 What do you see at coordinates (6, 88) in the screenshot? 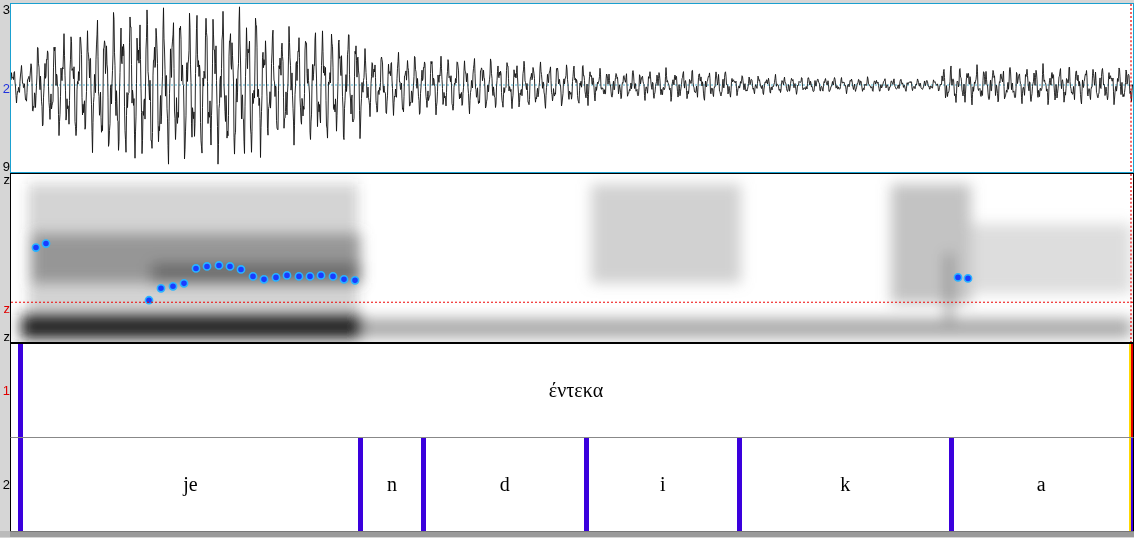
I see `axis-label: 2` at bounding box center [6, 88].